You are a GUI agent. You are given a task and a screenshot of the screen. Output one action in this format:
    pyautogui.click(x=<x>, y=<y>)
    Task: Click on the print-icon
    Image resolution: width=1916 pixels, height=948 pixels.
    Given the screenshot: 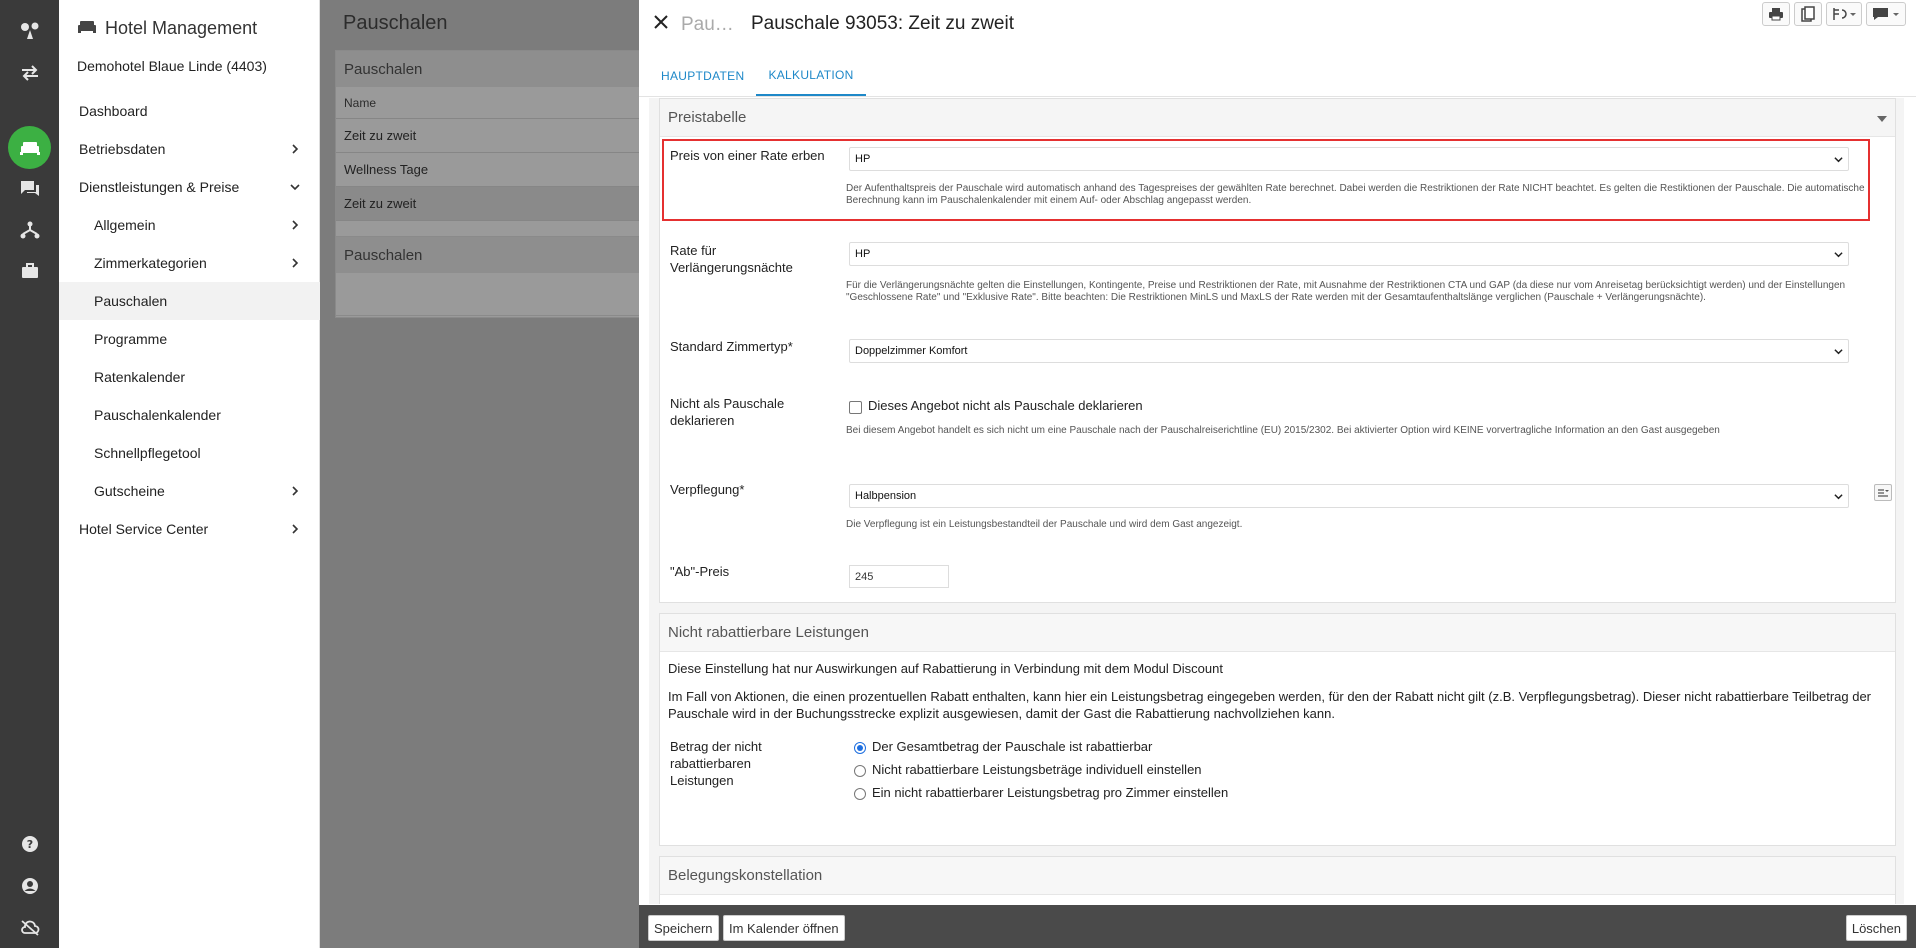 What is the action you would take?
    pyautogui.click(x=1776, y=14)
    